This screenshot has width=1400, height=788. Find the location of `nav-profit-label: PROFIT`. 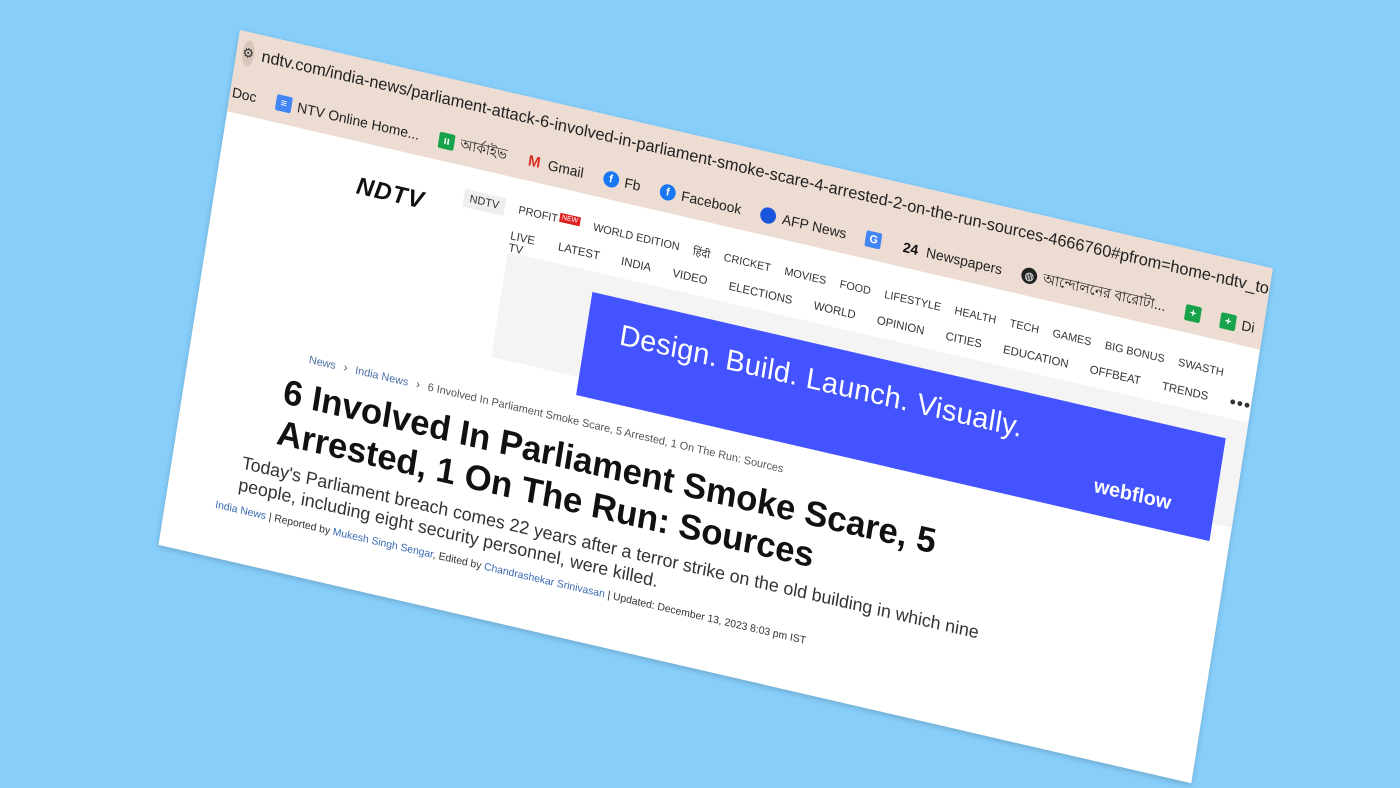

nav-profit-label: PROFIT is located at coordinates (538, 215).